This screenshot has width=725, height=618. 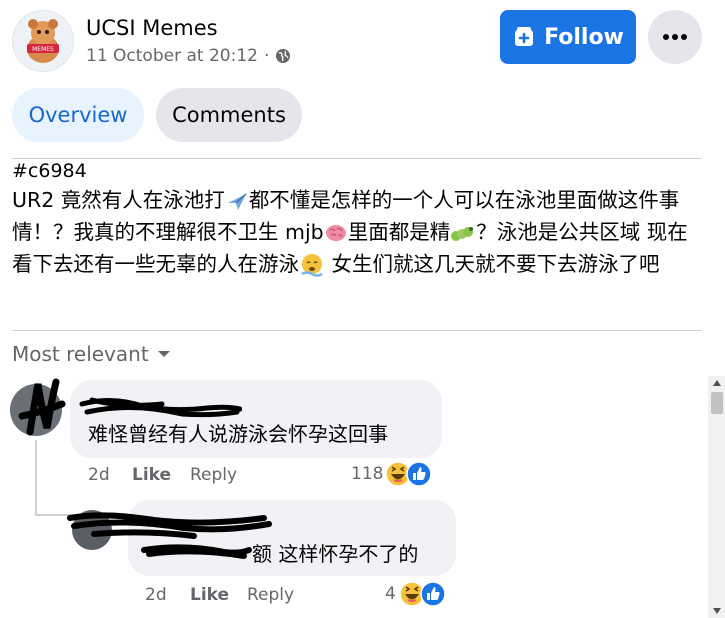 What do you see at coordinates (99, 475) in the screenshot?
I see `comment-timestamp: 2d` at bounding box center [99, 475].